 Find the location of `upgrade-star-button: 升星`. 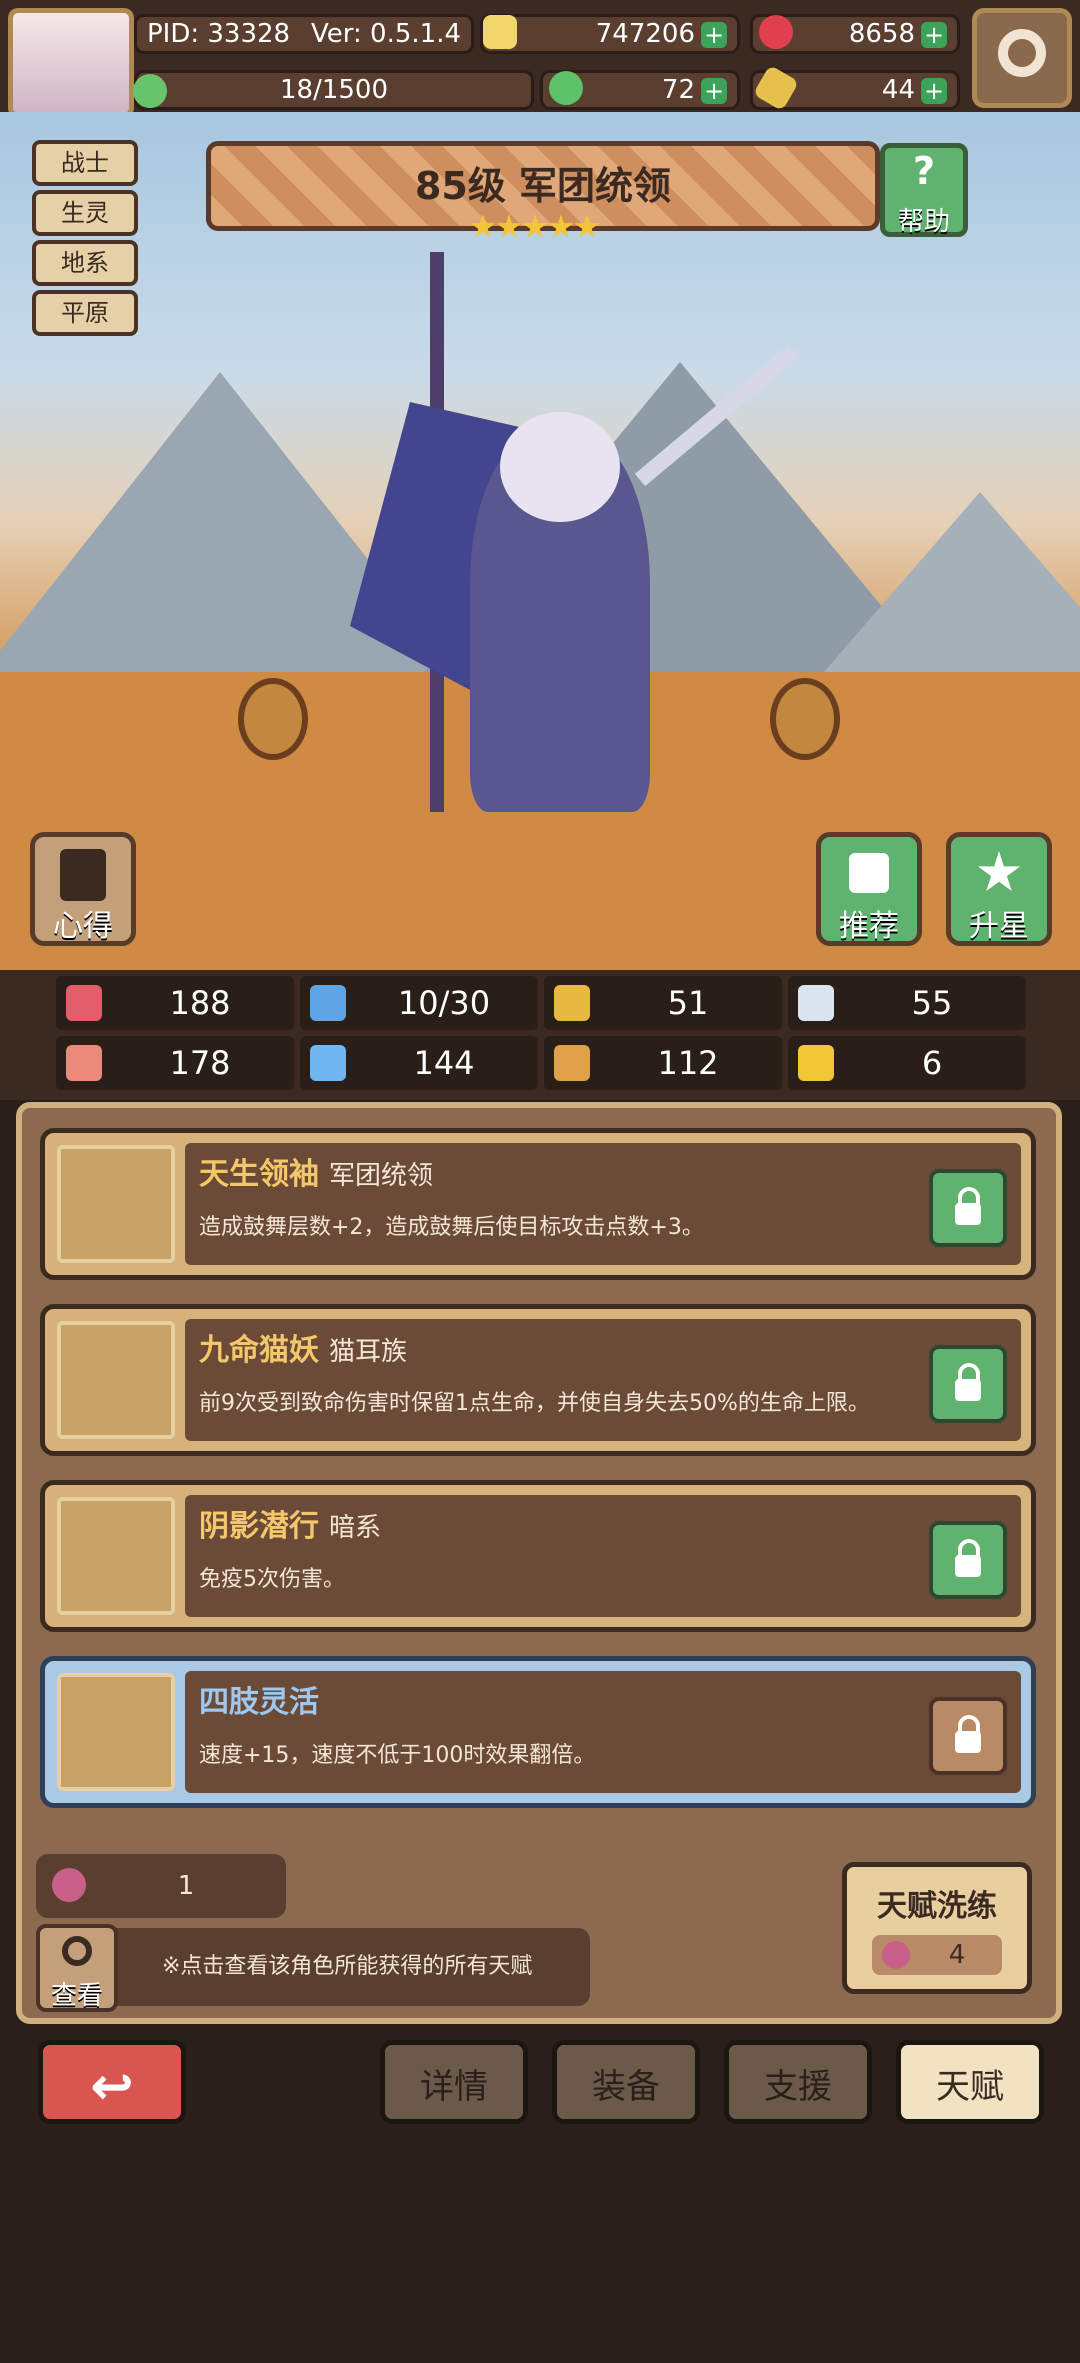

upgrade-star-button: 升星 is located at coordinates (999, 889).